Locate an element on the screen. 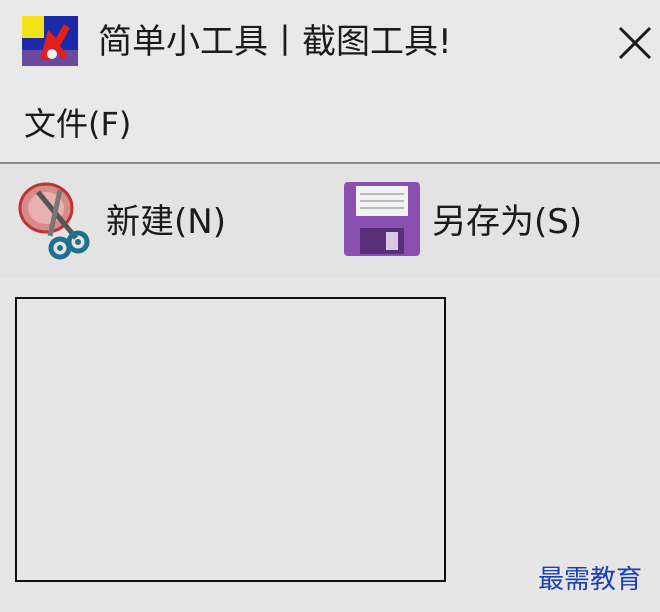 The width and height of the screenshot is (660, 612). floppy-disk-icon is located at coordinates (382, 219).